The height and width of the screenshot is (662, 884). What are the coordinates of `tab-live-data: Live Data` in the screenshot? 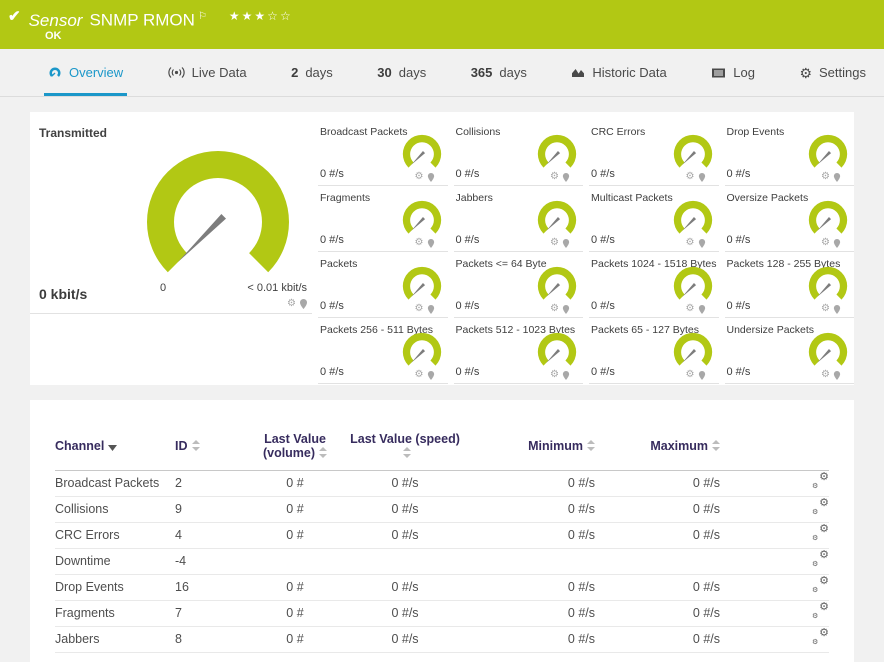 It's located at (207, 72).